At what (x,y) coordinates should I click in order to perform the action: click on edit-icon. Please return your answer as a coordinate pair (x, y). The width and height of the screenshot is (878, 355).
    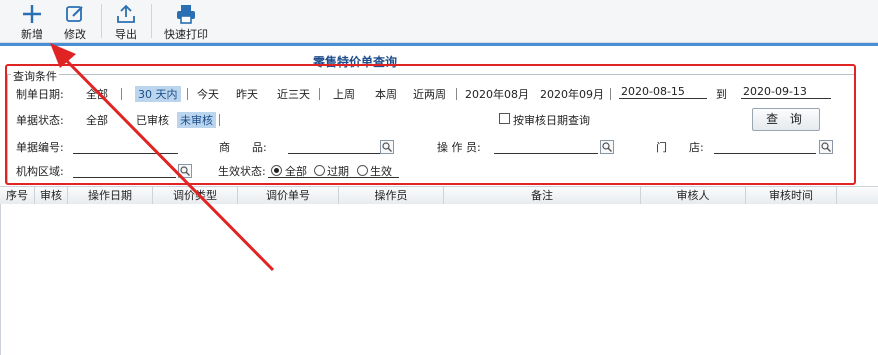
    Looking at the image, I should click on (75, 14).